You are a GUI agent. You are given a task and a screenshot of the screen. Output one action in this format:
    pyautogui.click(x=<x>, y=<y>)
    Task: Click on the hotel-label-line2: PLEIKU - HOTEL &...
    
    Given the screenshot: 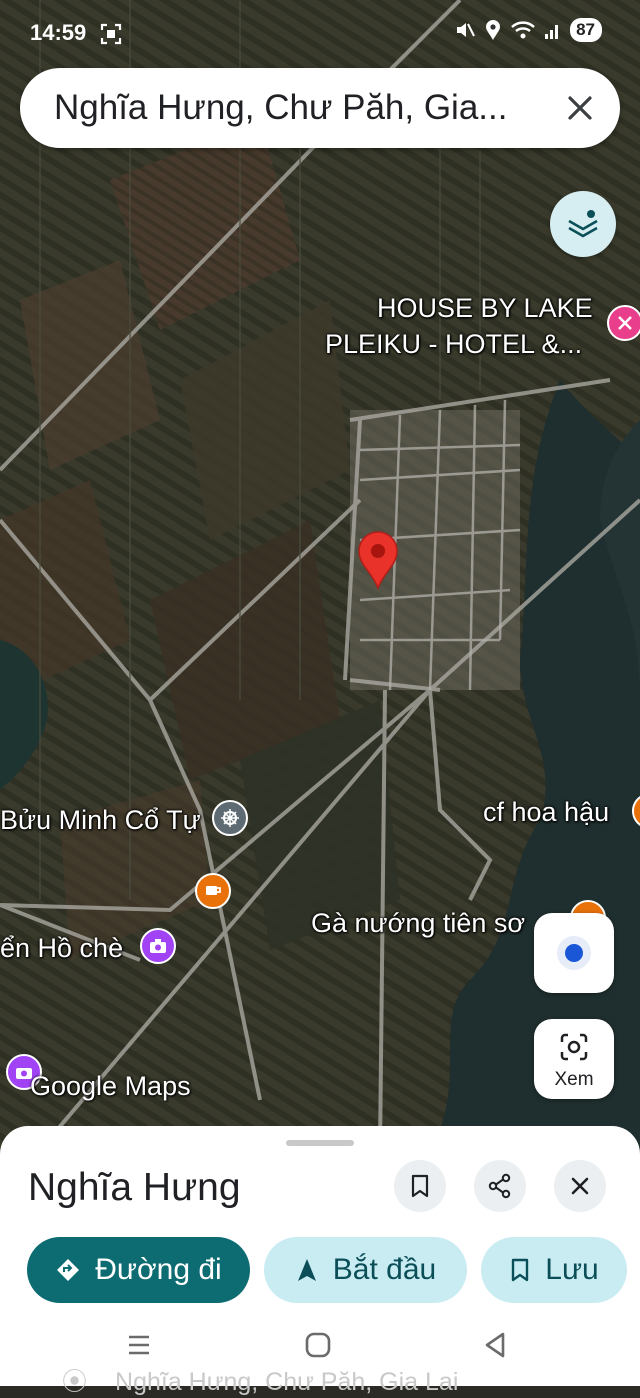 What is the action you would take?
    pyautogui.click(x=453, y=344)
    